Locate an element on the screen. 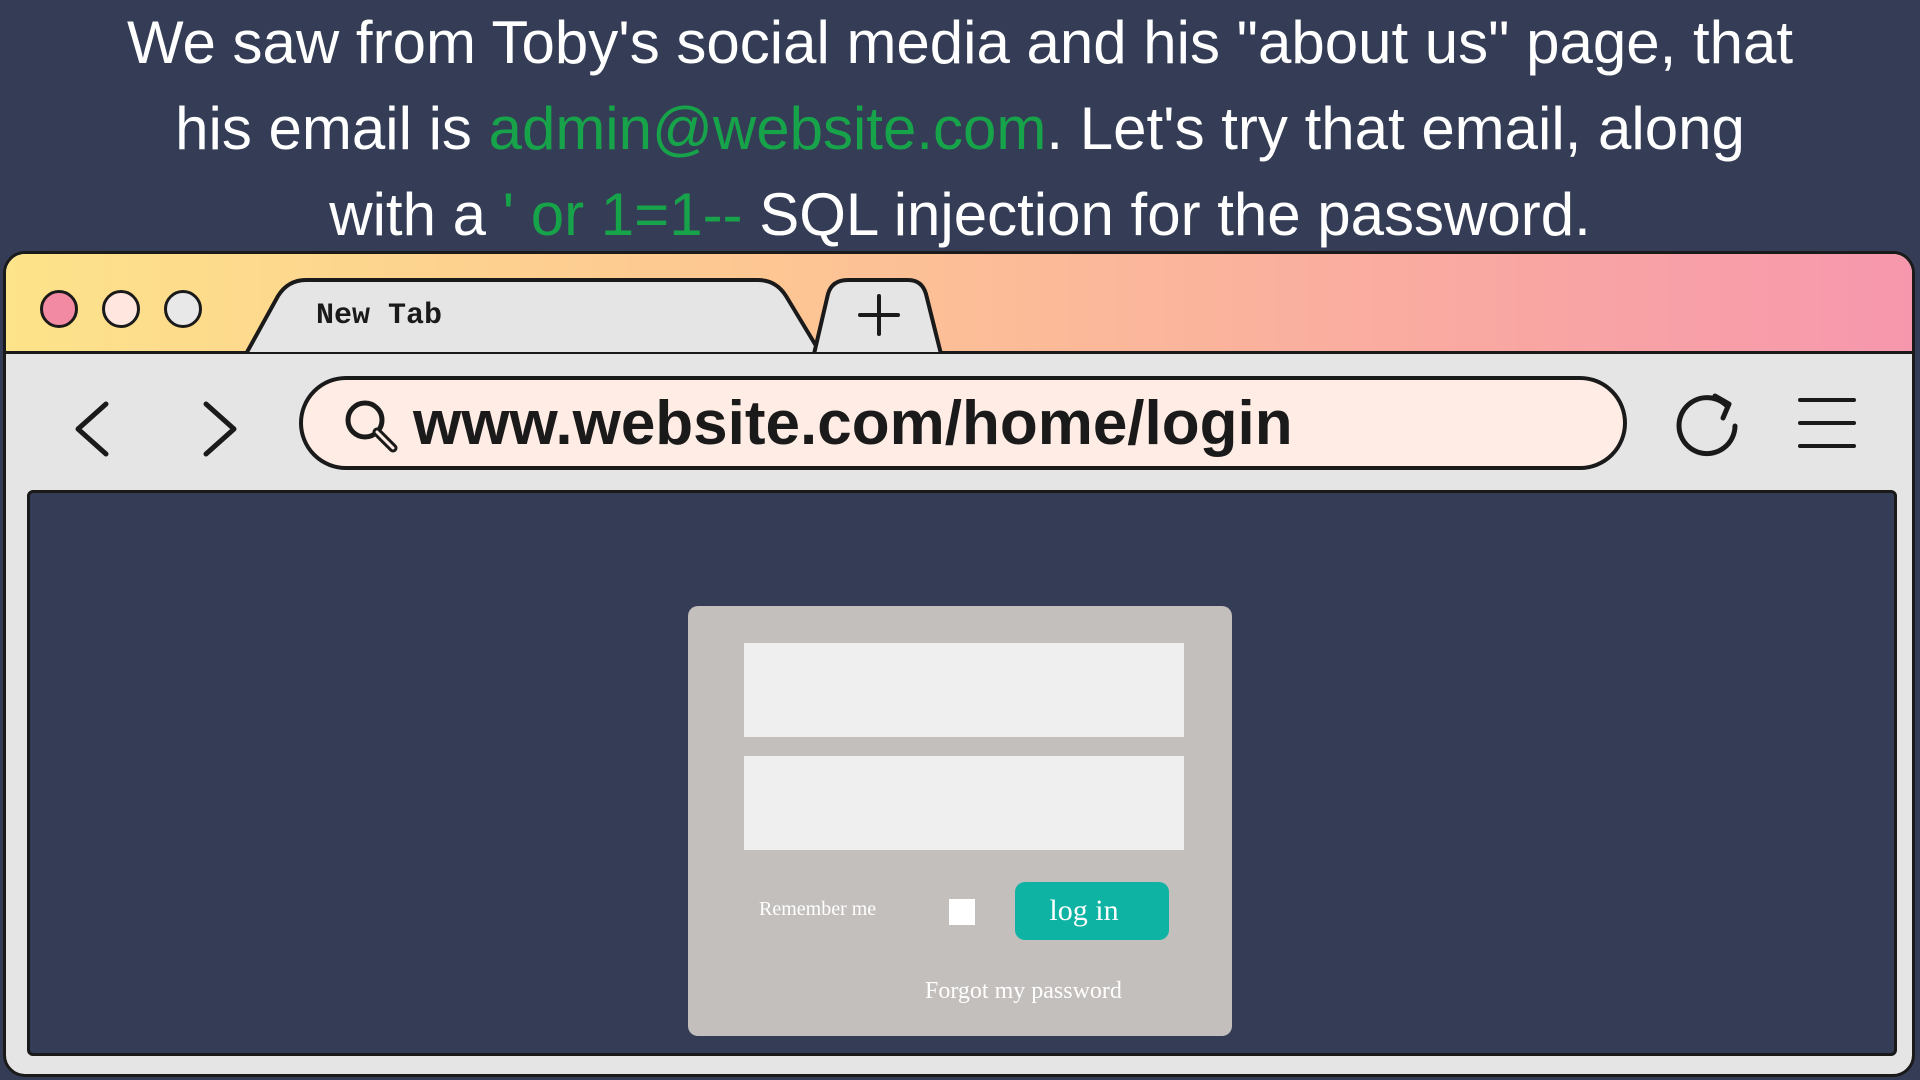 The height and width of the screenshot is (1080, 1920). highlighted-email: admin@website.com is located at coordinates (767, 128).